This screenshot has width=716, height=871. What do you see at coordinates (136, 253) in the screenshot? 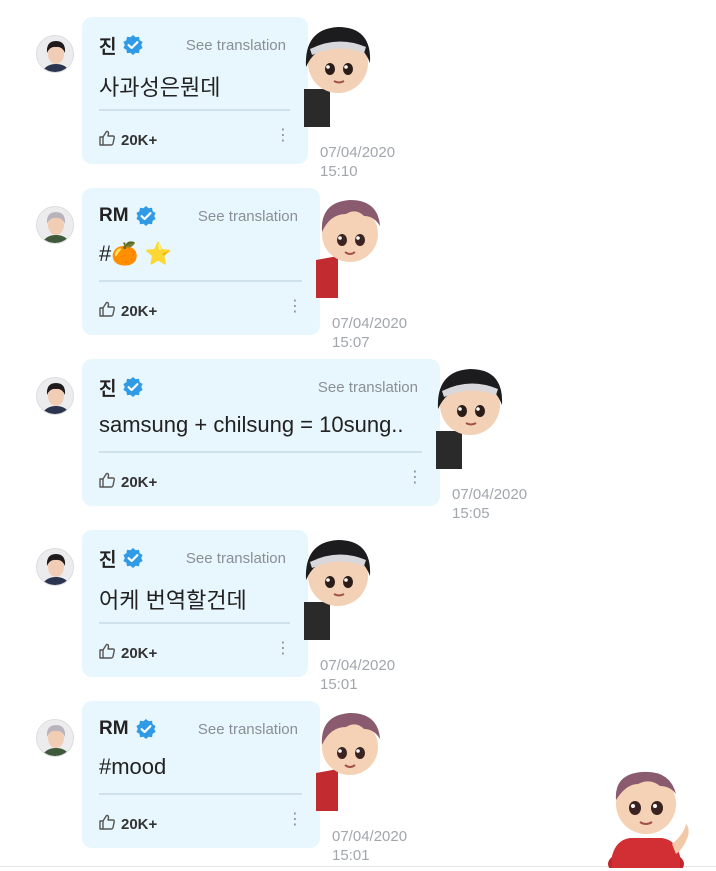
I see `message-text: #🍊 ⭐` at bounding box center [136, 253].